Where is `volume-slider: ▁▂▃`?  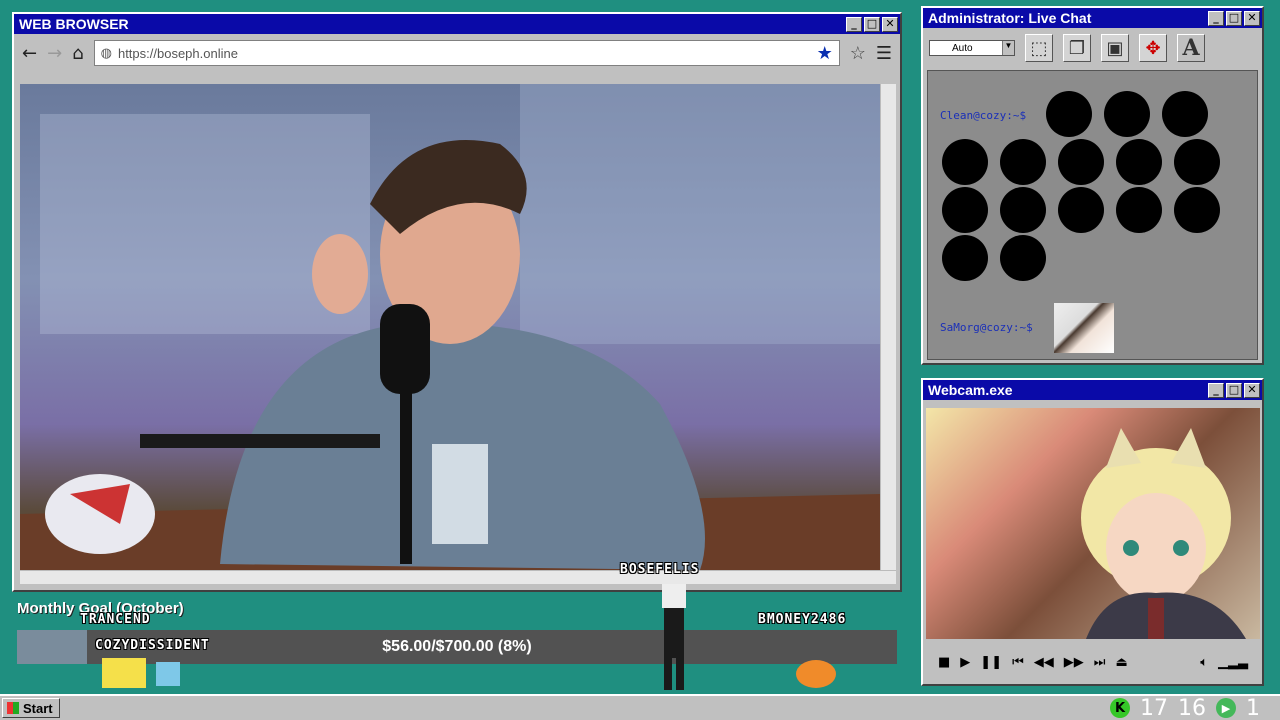 volume-slider: ▁▂▃ is located at coordinates (1233, 662).